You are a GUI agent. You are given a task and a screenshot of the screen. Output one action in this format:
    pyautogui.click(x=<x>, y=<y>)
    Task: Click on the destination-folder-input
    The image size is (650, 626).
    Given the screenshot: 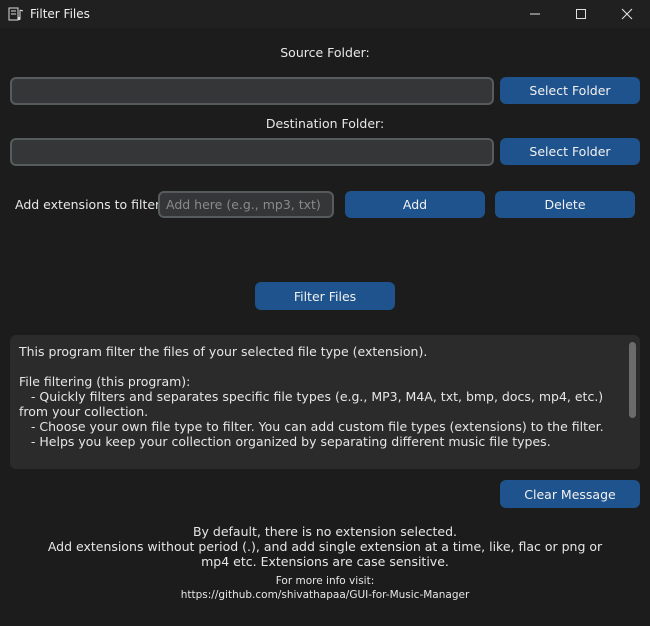 What is the action you would take?
    pyautogui.click(x=252, y=152)
    